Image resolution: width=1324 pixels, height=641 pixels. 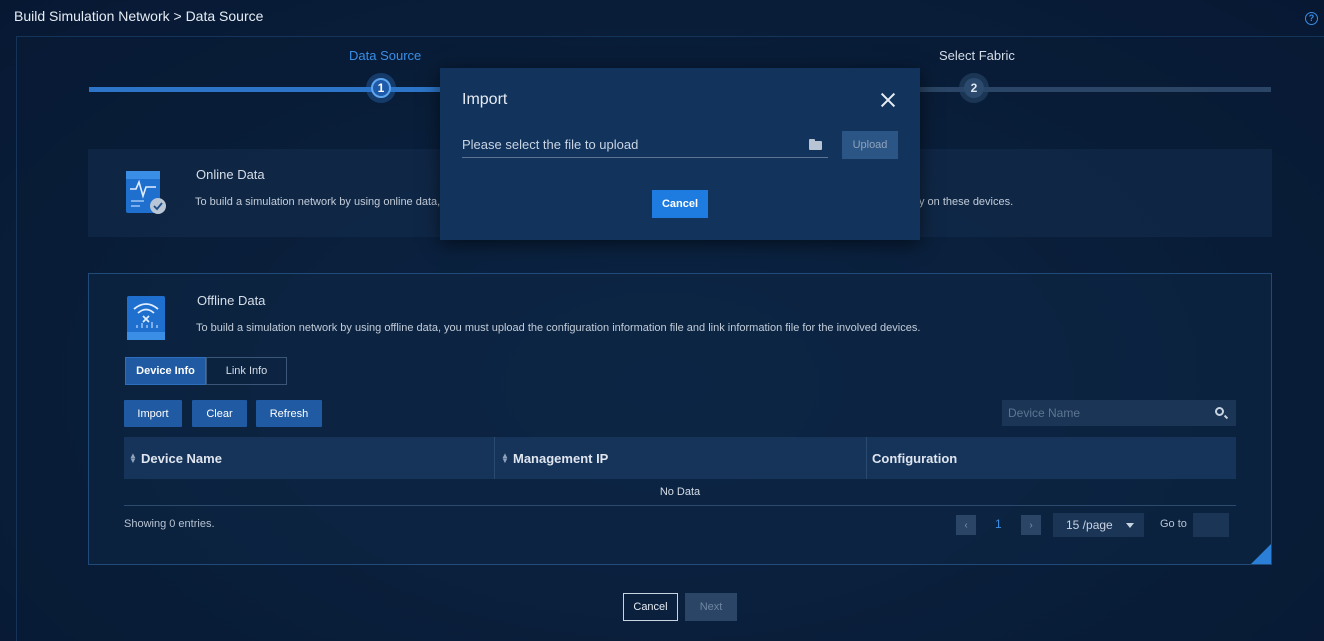 What do you see at coordinates (998, 524) in the screenshot?
I see `current-page: 1` at bounding box center [998, 524].